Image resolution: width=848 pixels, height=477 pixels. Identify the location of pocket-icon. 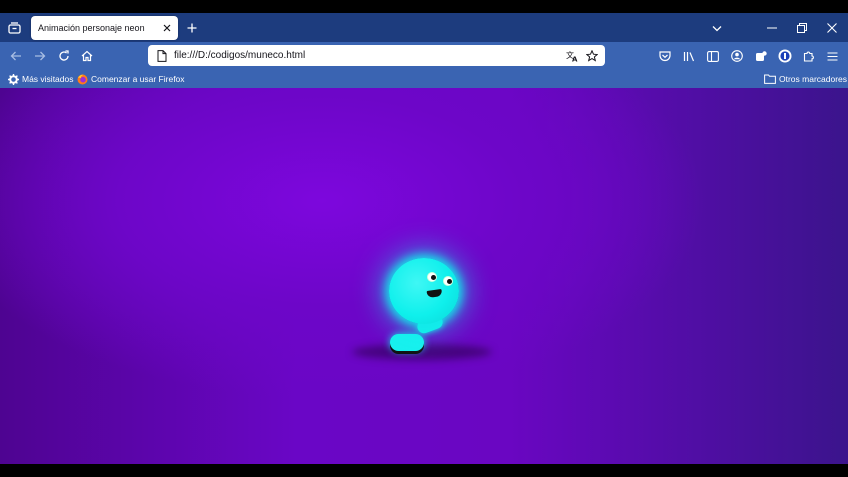
(665, 55).